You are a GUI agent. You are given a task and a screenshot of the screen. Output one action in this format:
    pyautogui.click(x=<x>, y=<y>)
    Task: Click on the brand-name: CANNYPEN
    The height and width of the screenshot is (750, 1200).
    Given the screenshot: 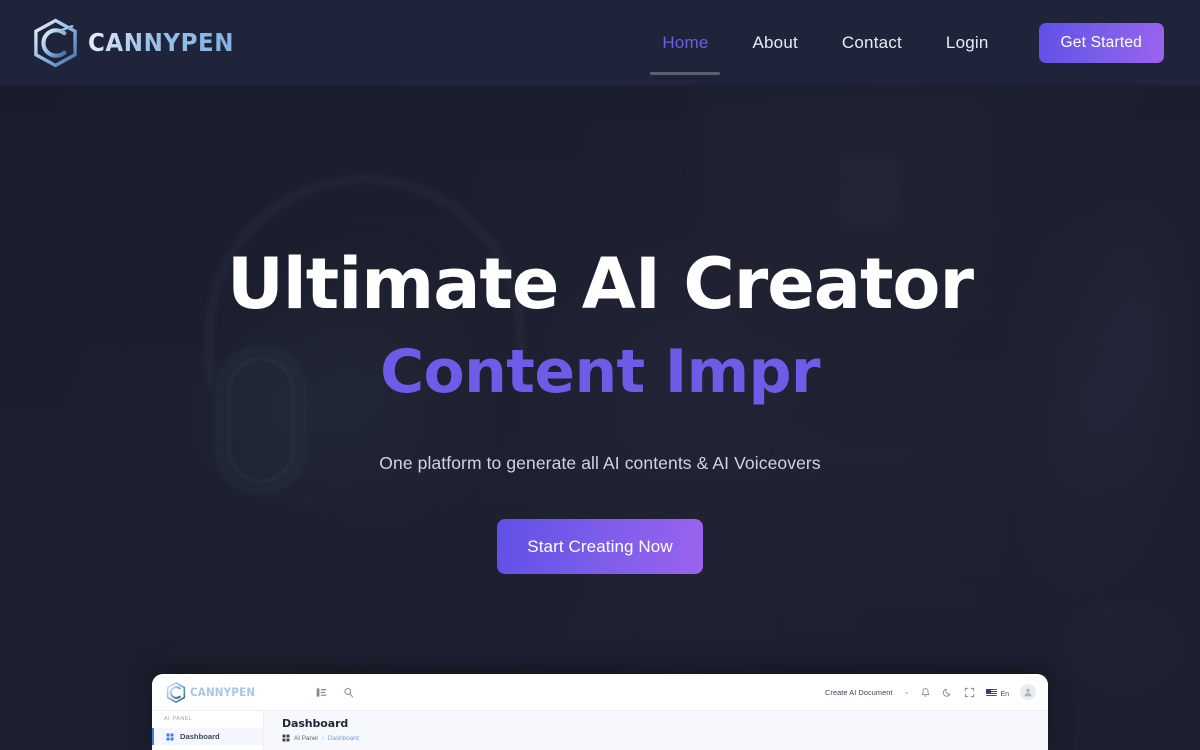 What is the action you would take?
    pyautogui.click(x=161, y=42)
    